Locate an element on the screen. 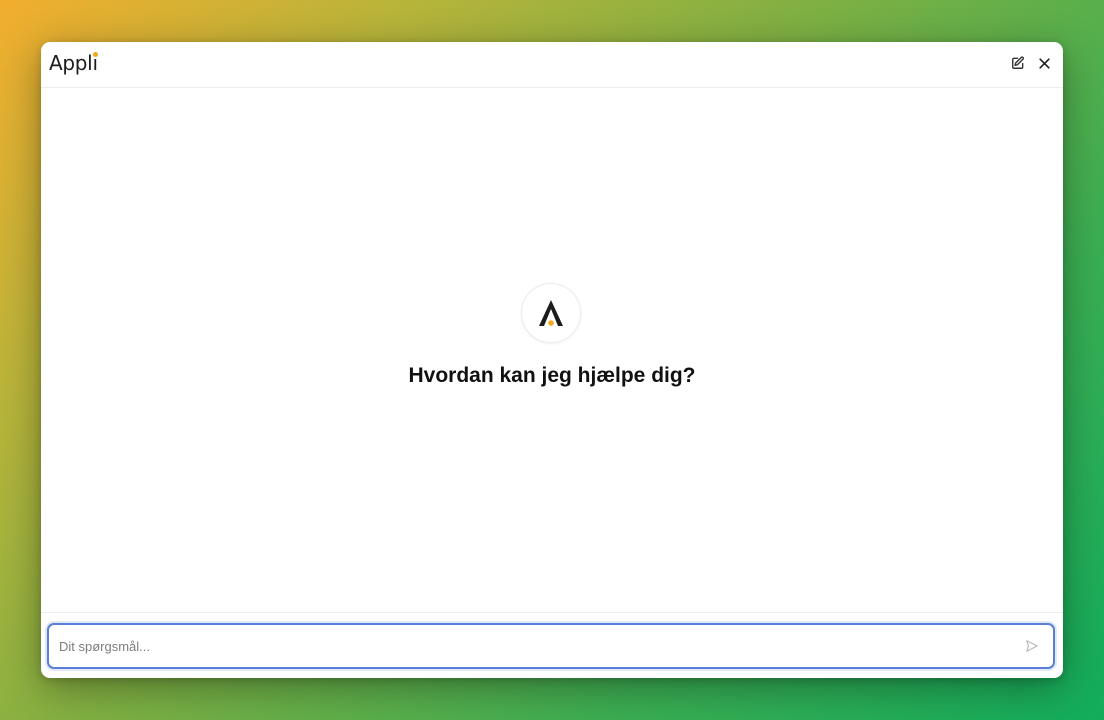 Image resolution: width=1104 pixels, height=720 pixels. edit-icon is located at coordinates (1018, 62).